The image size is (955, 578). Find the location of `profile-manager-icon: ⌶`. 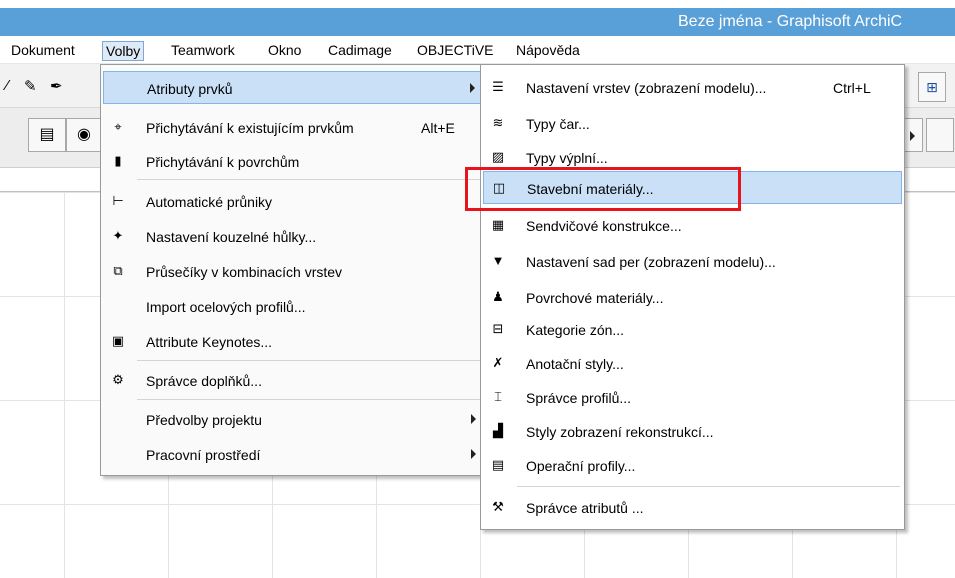

profile-manager-icon: ⌶ is located at coordinates (498, 396).